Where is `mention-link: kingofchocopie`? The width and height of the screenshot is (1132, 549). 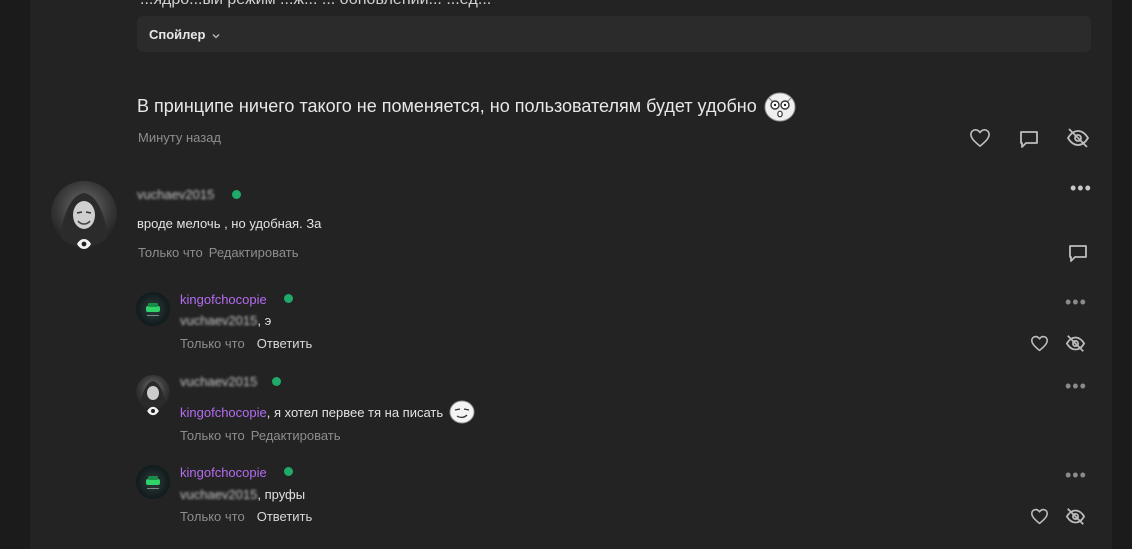 mention-link: kingofchocopie is located at coordinates (223, 412).